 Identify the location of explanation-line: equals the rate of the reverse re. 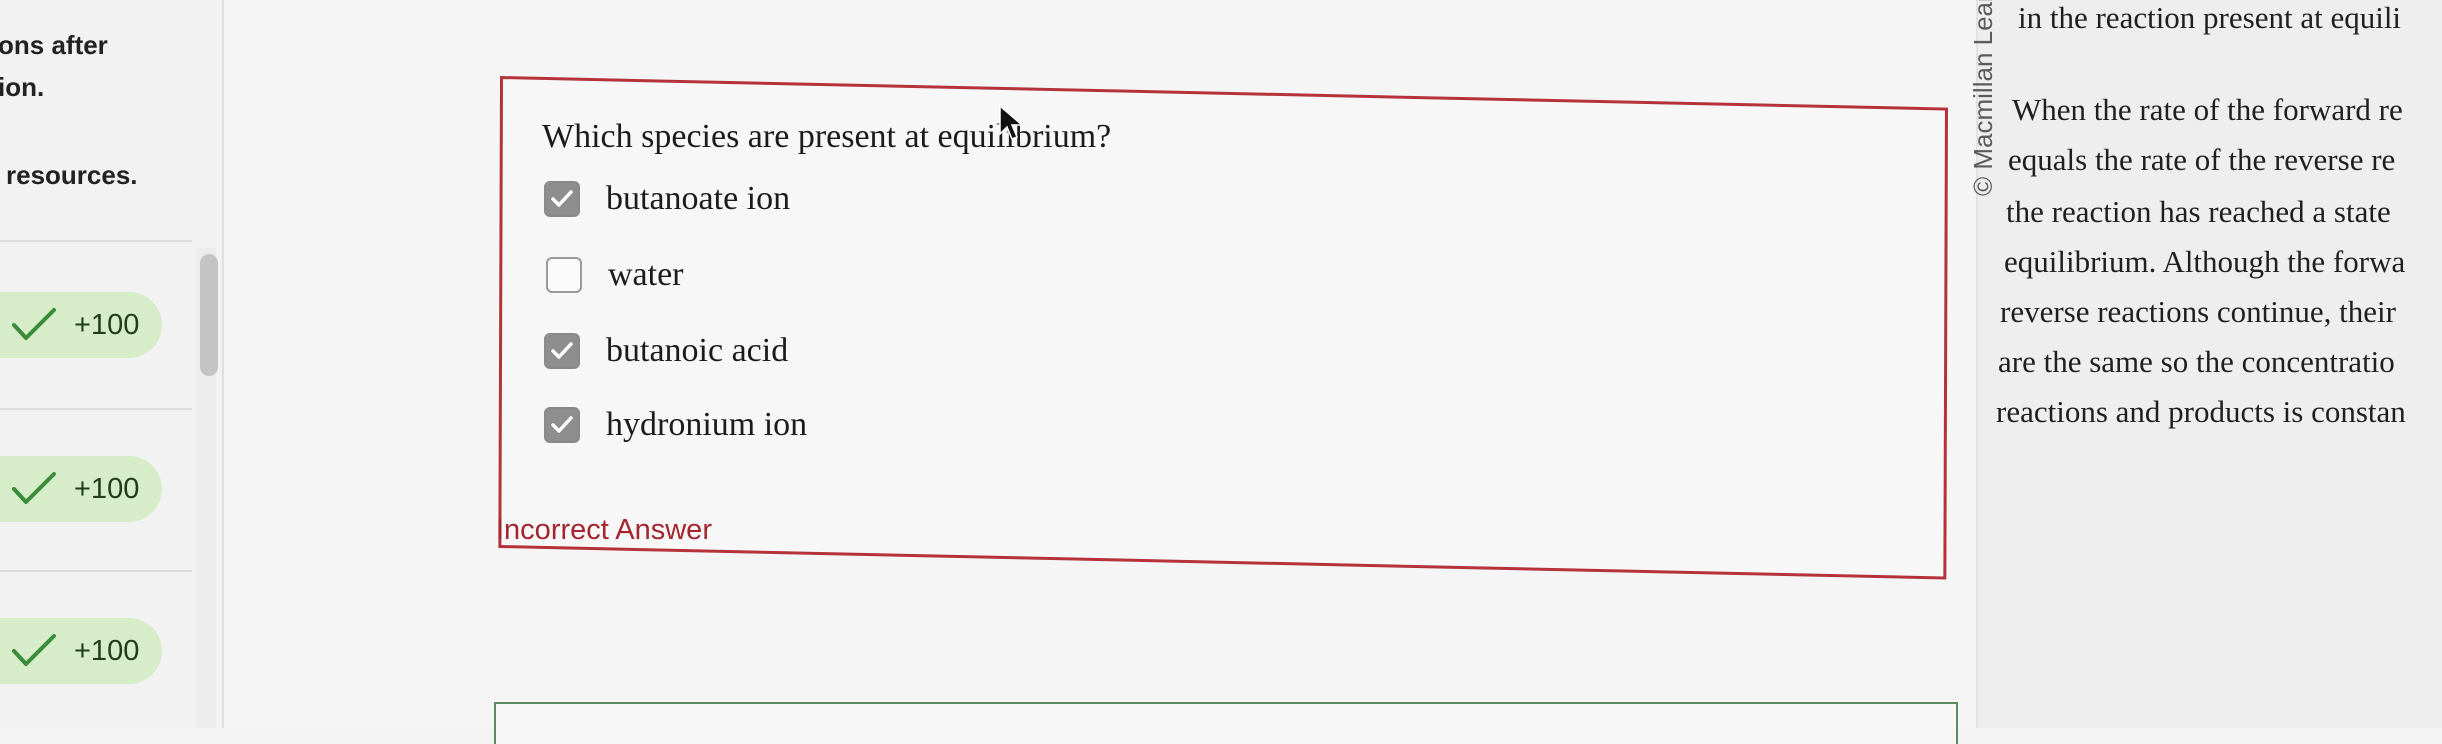
(2202, 159).